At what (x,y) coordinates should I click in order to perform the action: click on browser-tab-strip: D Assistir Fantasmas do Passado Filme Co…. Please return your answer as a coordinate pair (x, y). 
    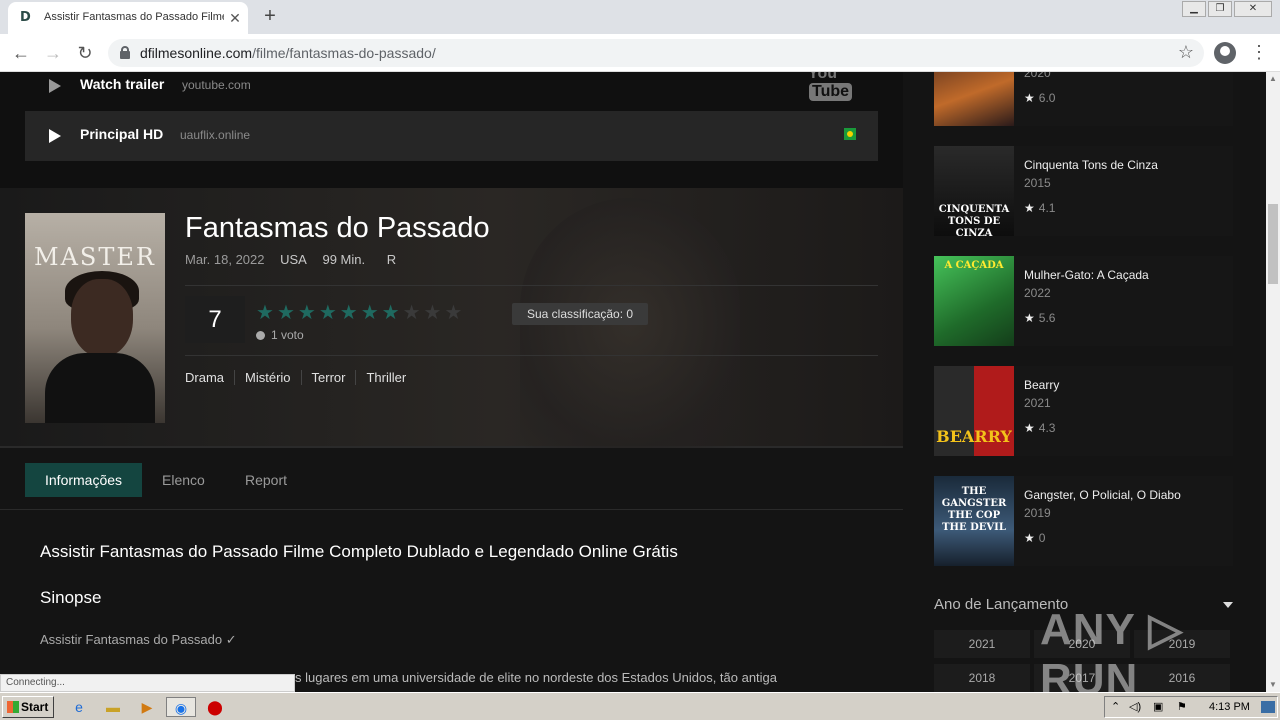
    Looking at the image, I should click on (640, 17).